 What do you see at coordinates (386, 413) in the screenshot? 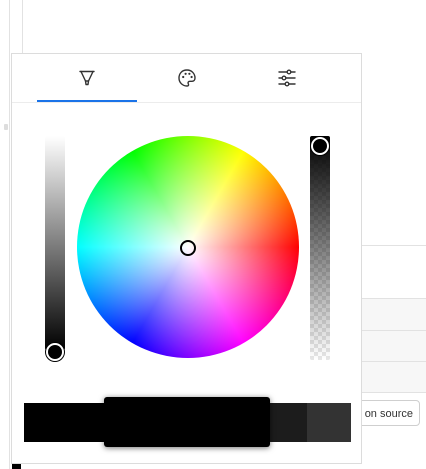
I see `source-button: on source` at bounding box center [386, 413].